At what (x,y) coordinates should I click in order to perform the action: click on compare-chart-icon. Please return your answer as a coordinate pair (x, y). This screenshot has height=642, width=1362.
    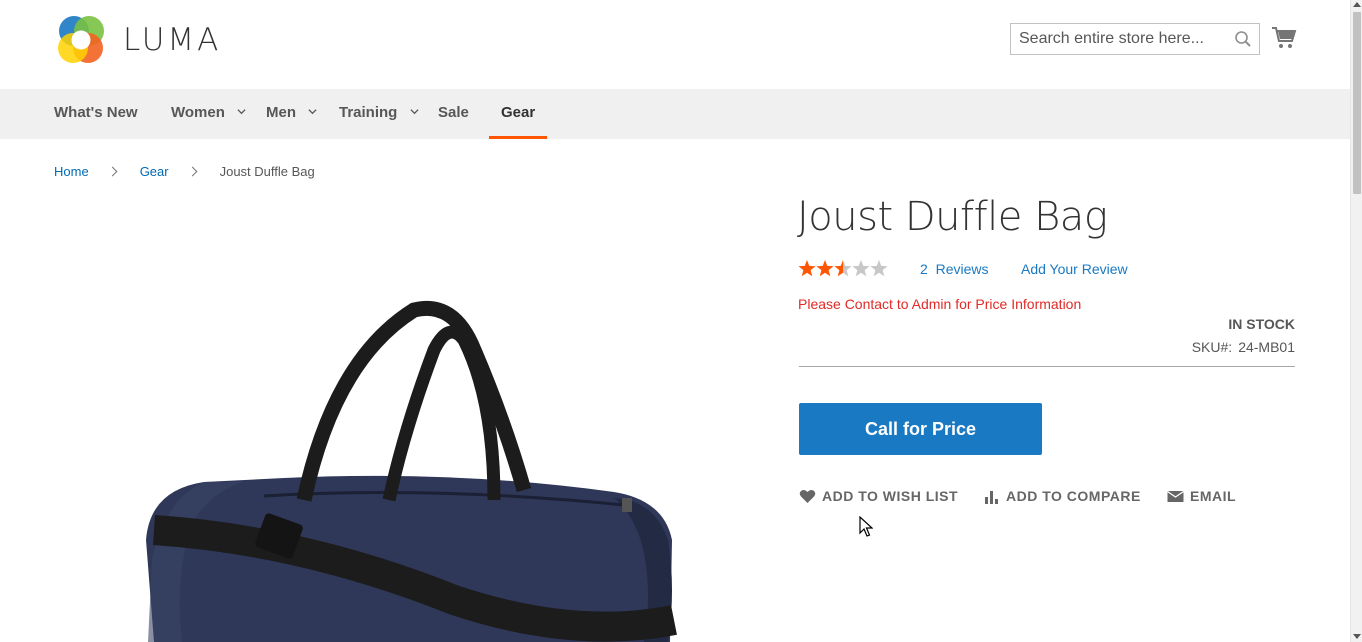
    Looking at the image, I should click on (991, 497).